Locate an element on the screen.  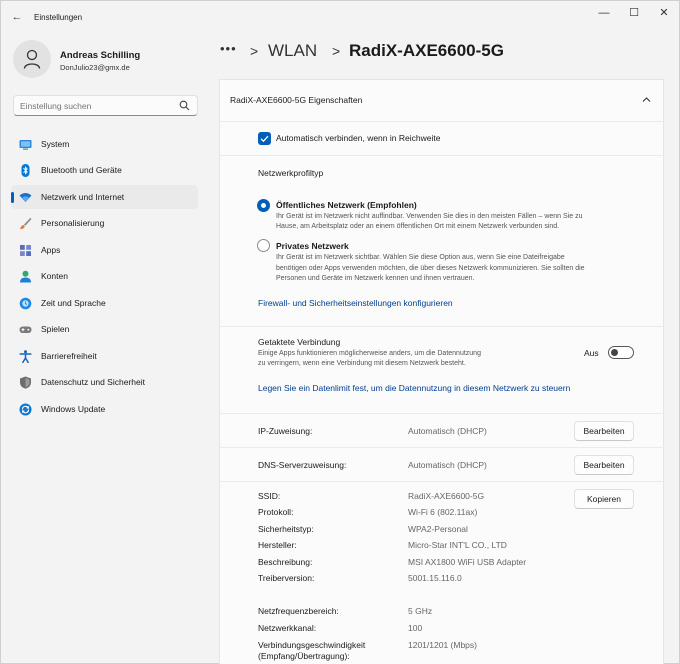
sidebar-item-label: Zeit und Sprache is located at coordinates (73, 303).